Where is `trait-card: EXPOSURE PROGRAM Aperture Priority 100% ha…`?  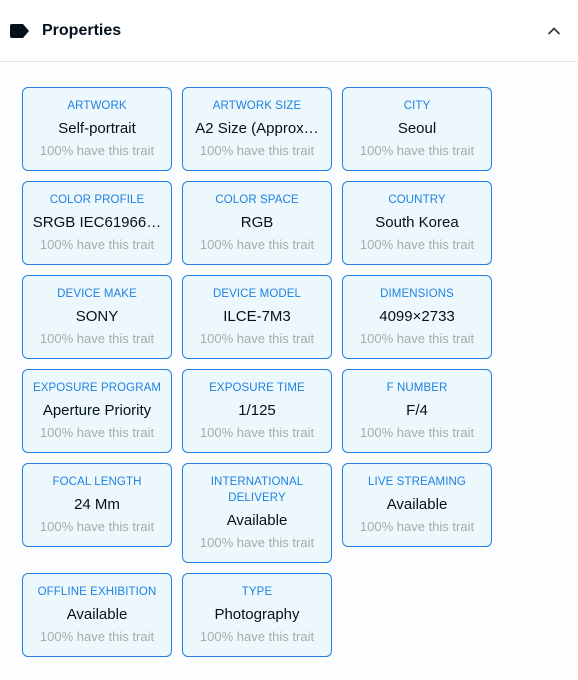 trait-card: EXPOSURE PROGRAM Aperture Priority 100% ha… is located at coordinates (97, 411).